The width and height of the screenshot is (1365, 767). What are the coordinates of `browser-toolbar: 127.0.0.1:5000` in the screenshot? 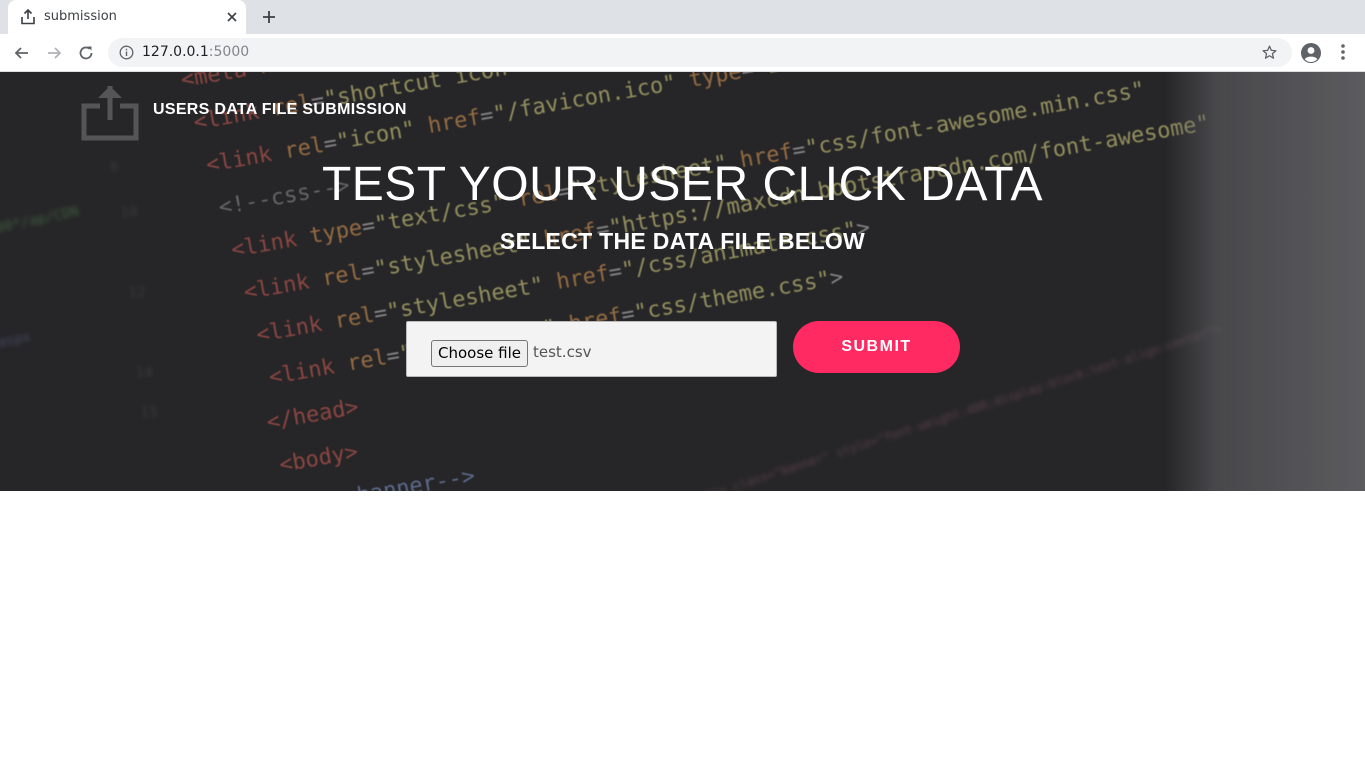 It's located at (682, 53).